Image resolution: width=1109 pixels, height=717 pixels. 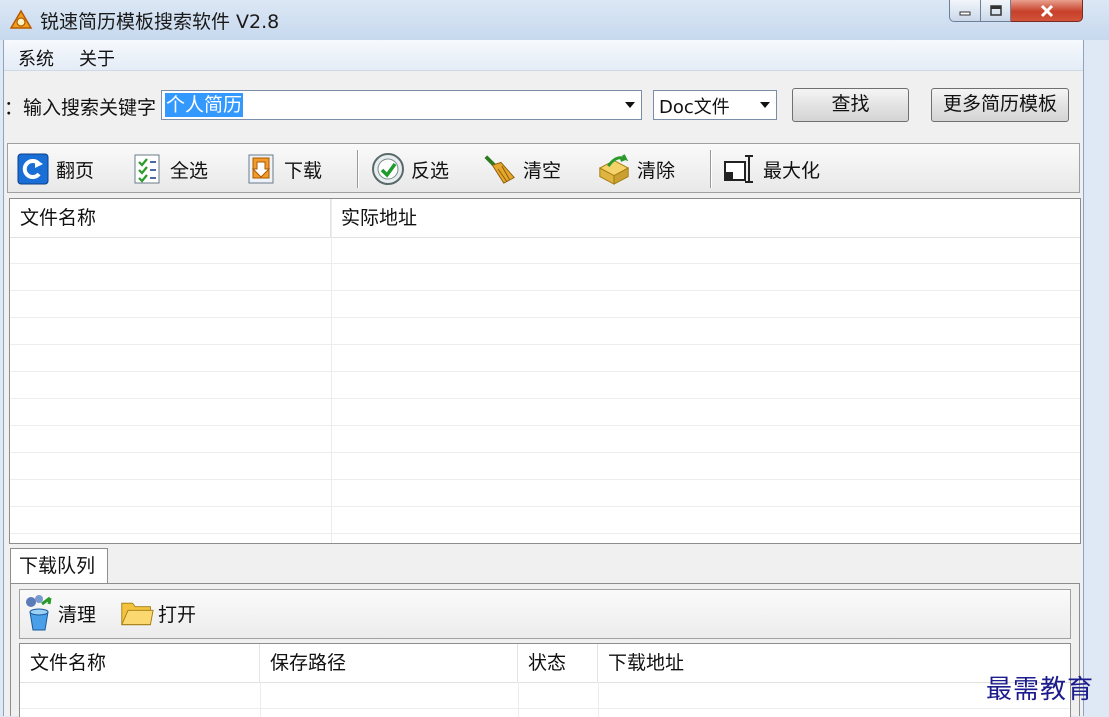 What do you see at coordinates (656, 170) in the screenshot?
I see `remove-label: 清除` at bounding box center [656, 170].